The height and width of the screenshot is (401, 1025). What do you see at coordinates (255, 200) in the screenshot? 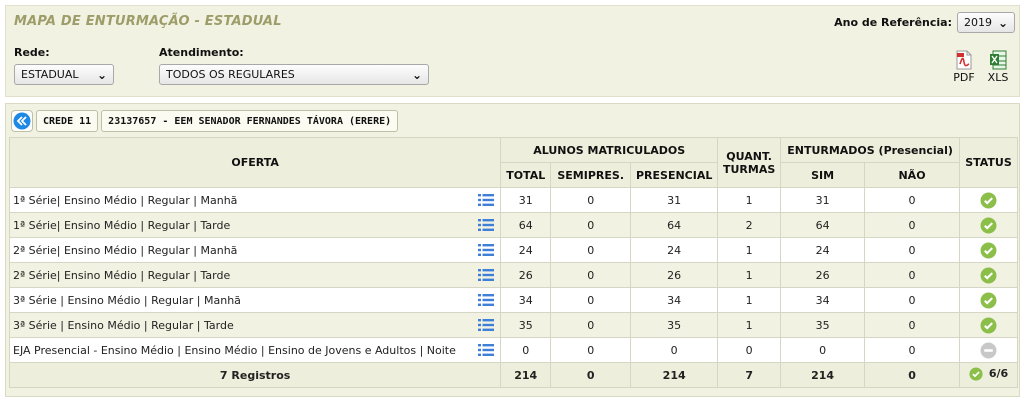
I see `cell-oferta: 1ª Série| Ensino Médio | Regular | Manhã` at bounding box center [255, 200].